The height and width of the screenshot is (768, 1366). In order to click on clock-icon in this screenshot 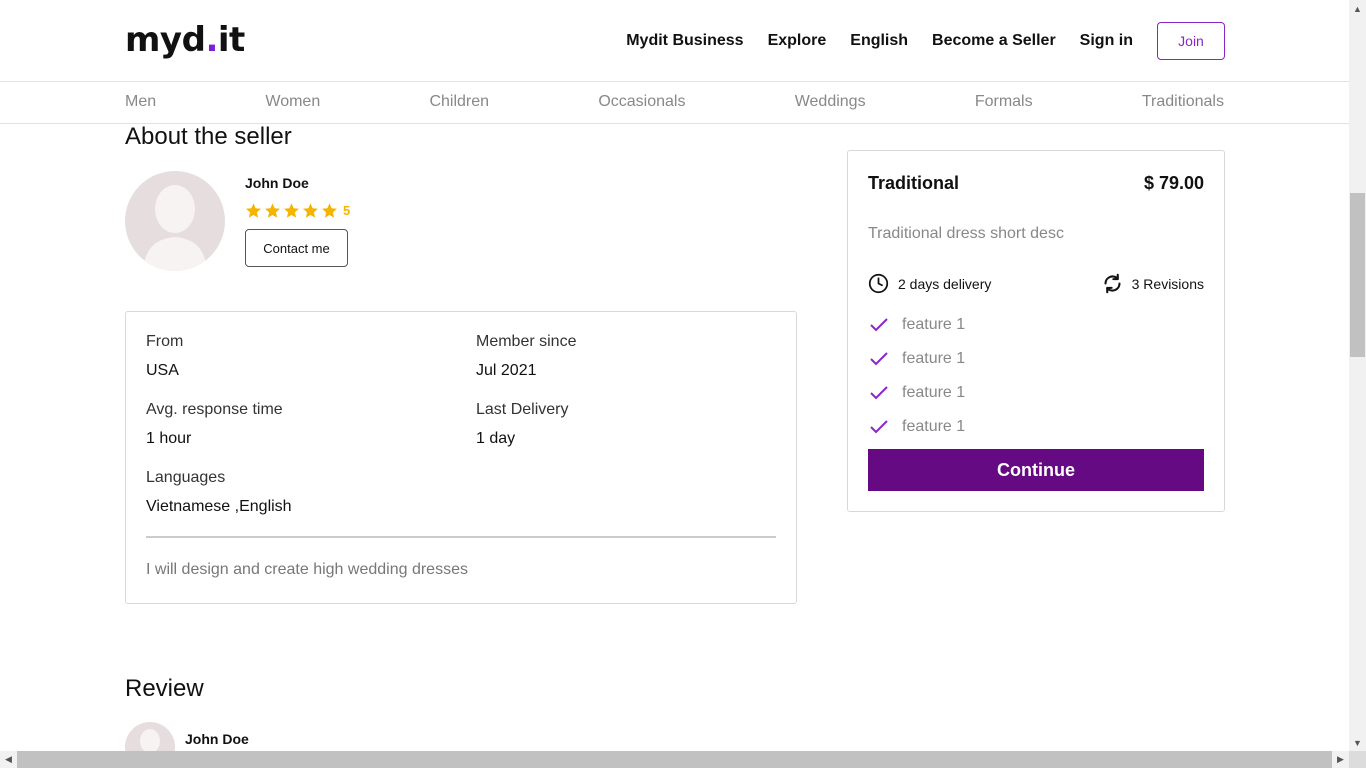, I will do `click(878, 283)`.